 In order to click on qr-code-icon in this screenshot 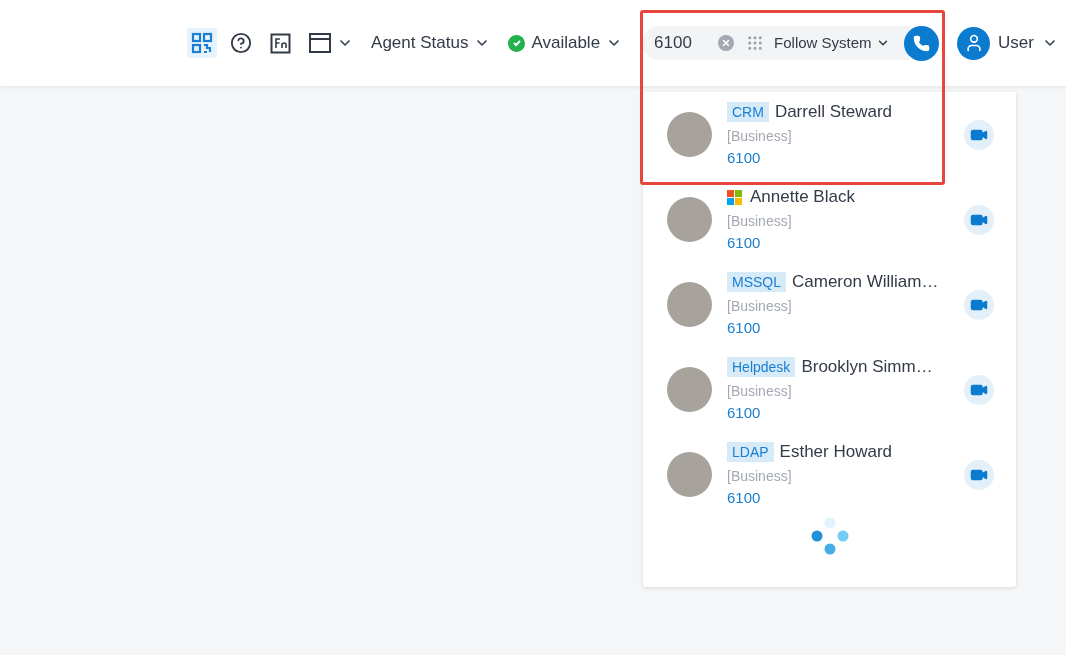, I will do `click(202, 43)`.